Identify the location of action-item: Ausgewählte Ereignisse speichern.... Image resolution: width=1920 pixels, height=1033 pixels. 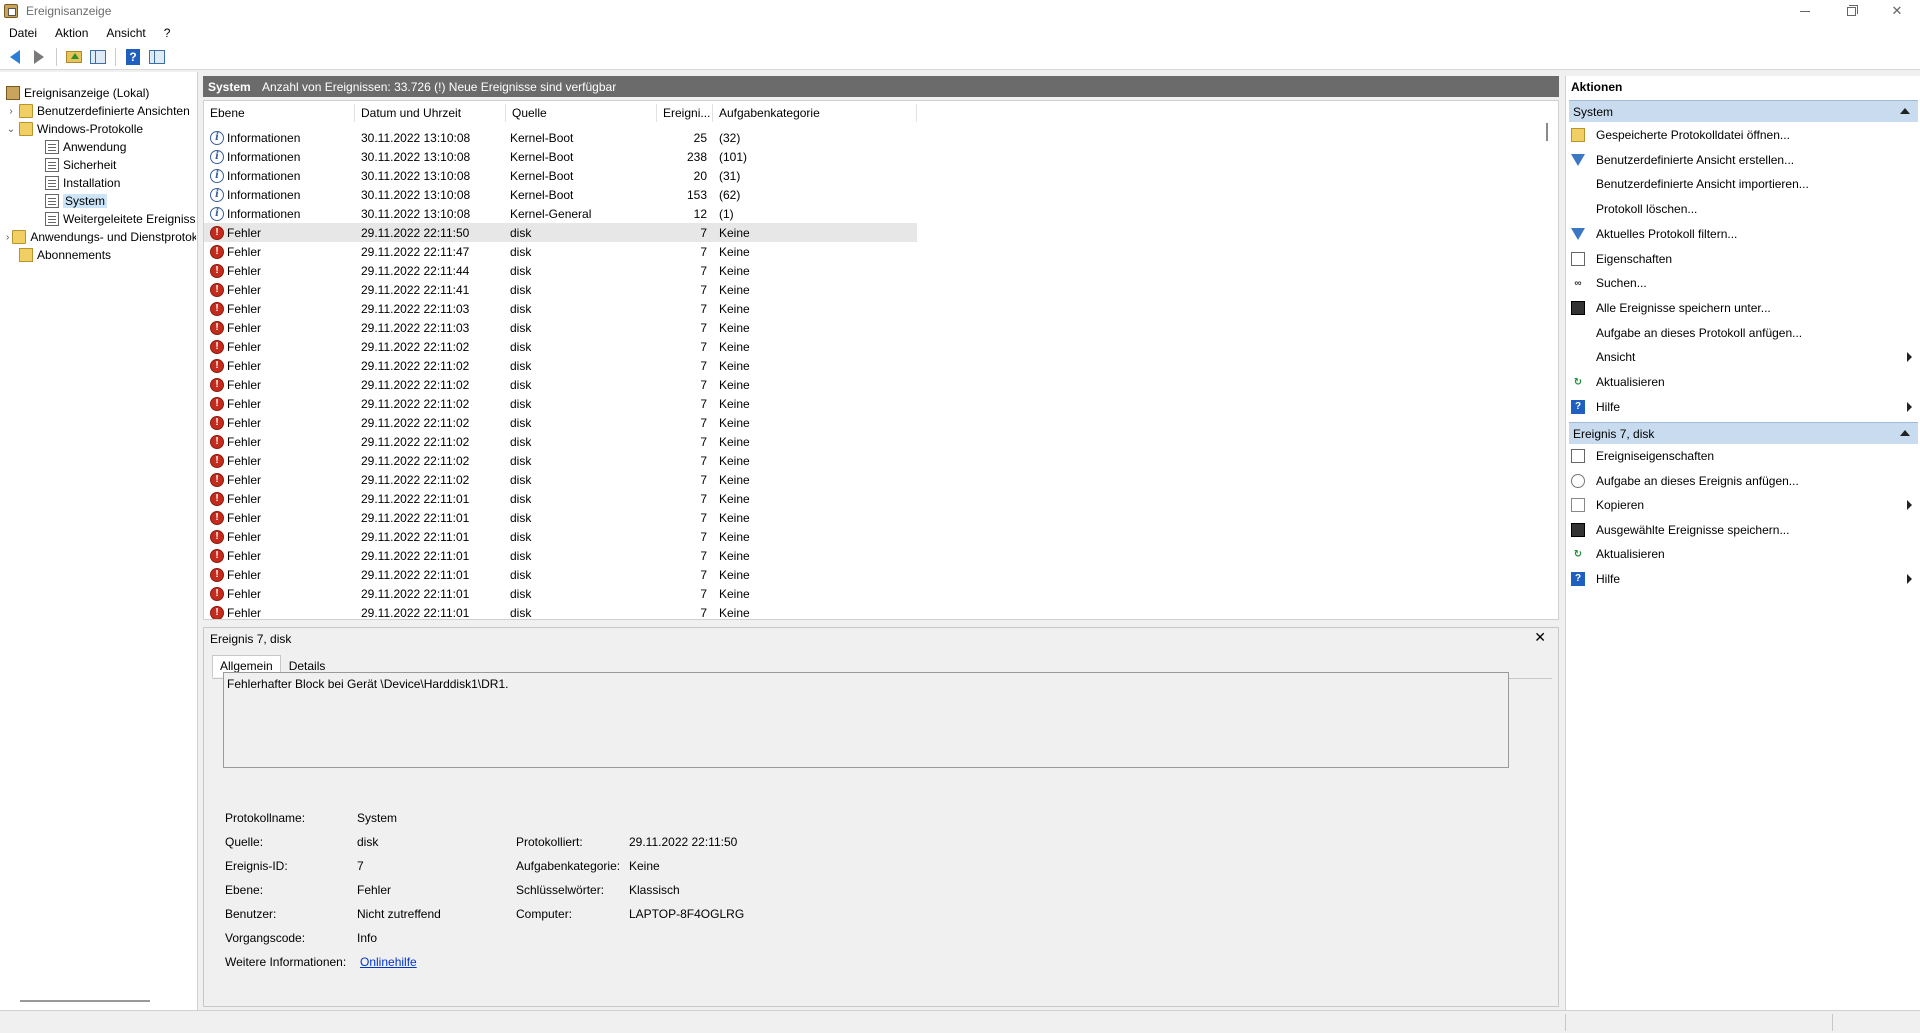
(1744, 530).